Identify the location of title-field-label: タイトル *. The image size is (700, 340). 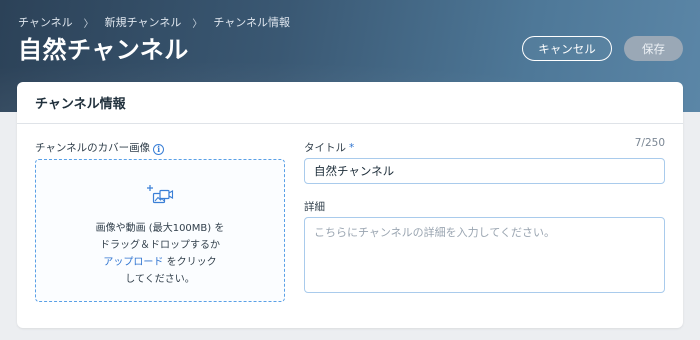
(329, 147).